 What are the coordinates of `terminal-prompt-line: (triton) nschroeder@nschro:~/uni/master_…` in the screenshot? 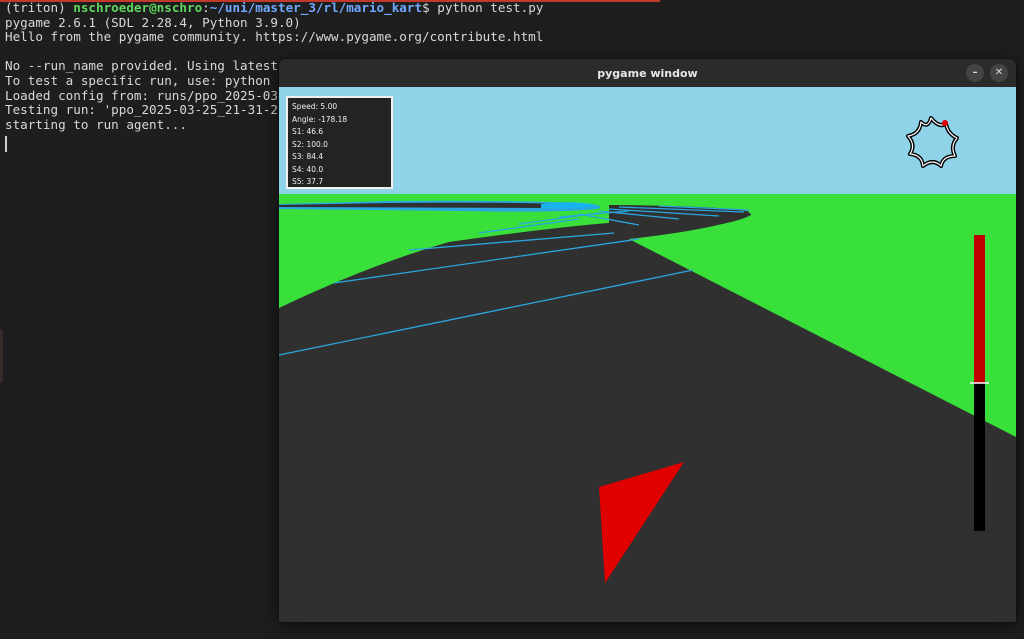 It's located at (274, 7).